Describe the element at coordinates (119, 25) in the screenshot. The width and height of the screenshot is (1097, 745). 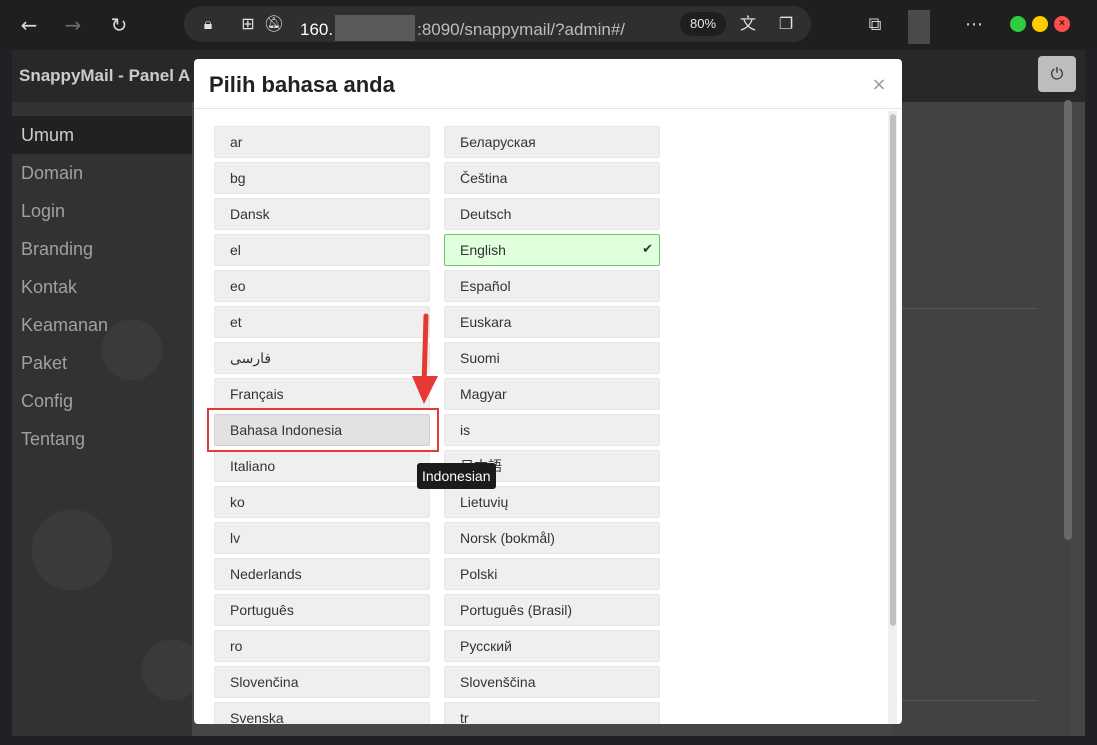
I see `reload-icon: ↻` at that location.